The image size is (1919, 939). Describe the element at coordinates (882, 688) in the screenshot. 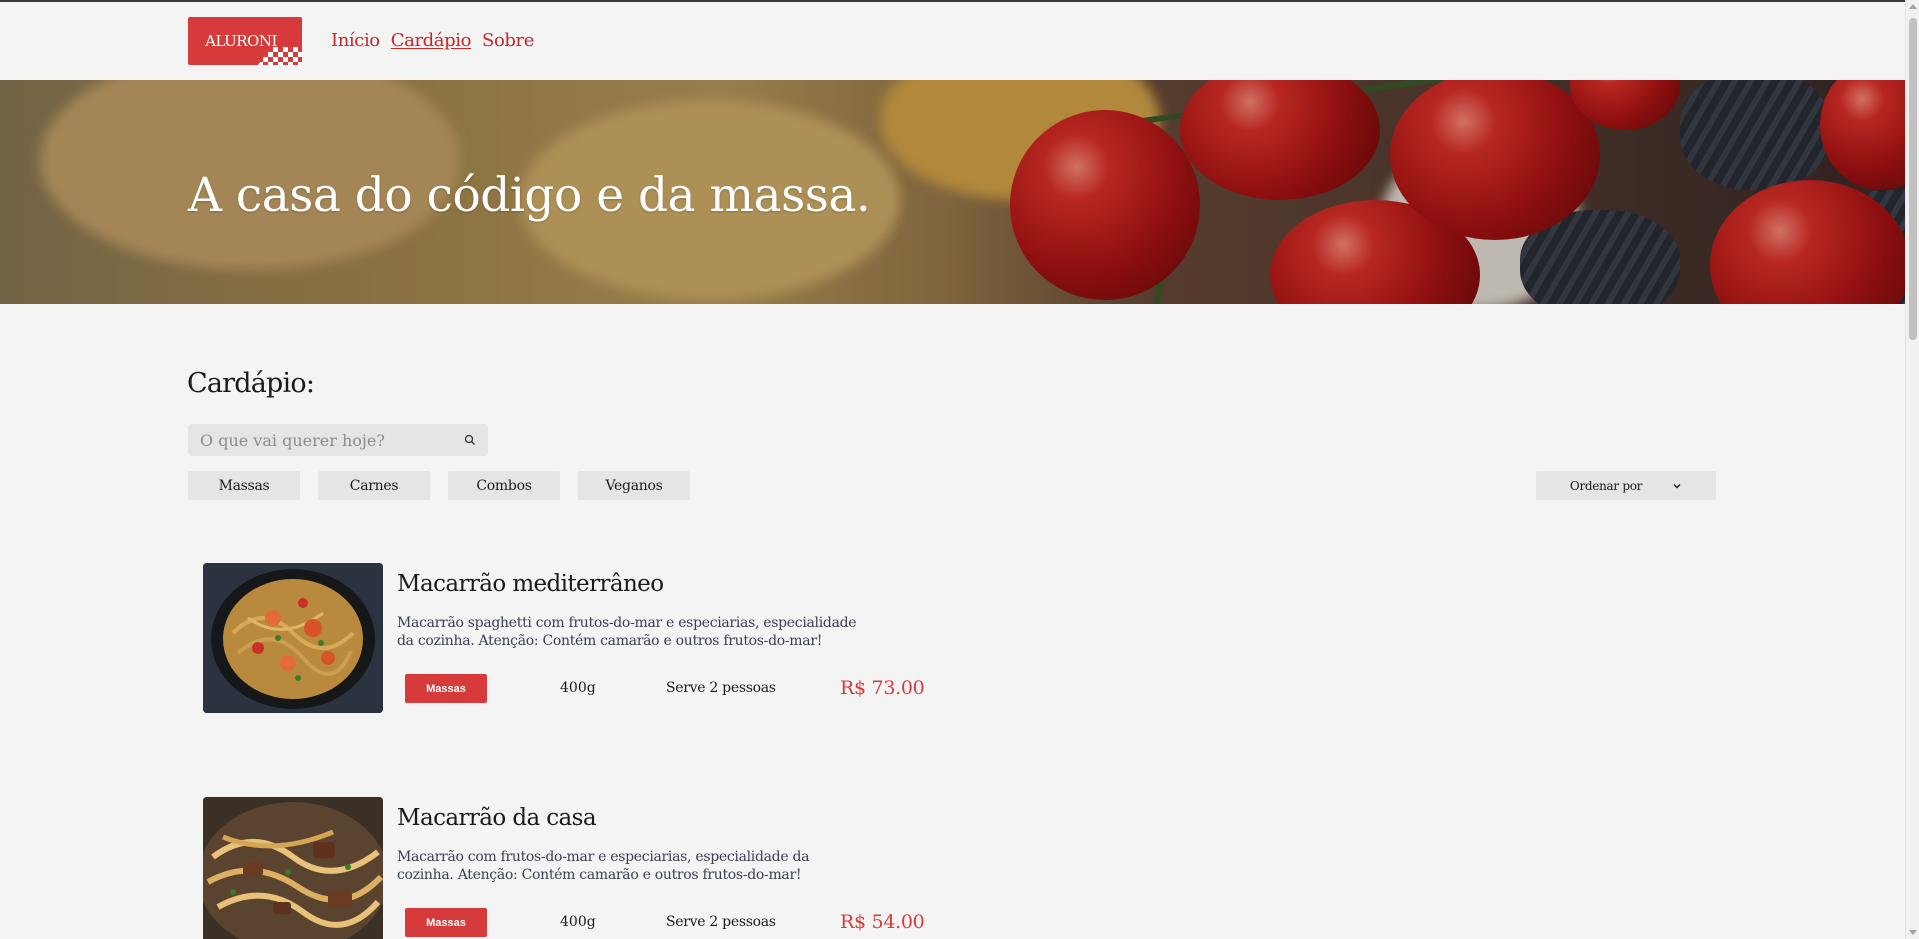

I see `item-price: R$ 73.00` at that location.